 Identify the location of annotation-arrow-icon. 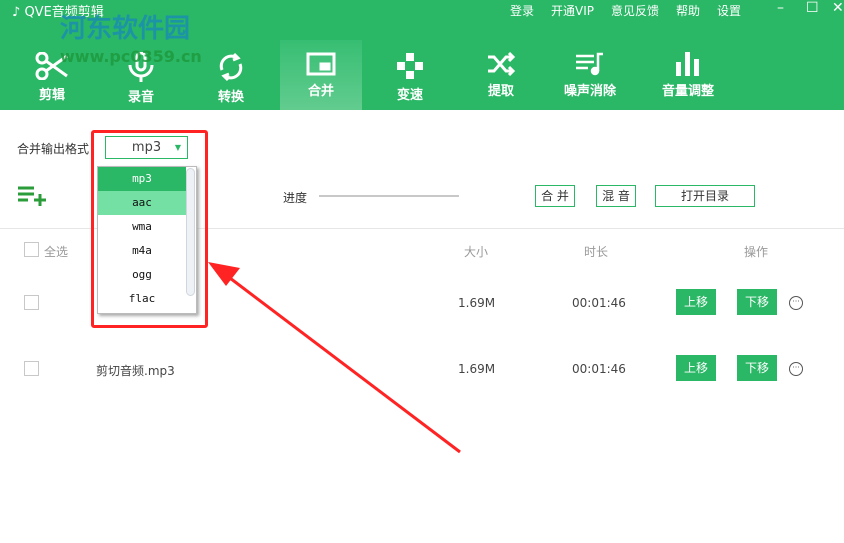
(334, 358).